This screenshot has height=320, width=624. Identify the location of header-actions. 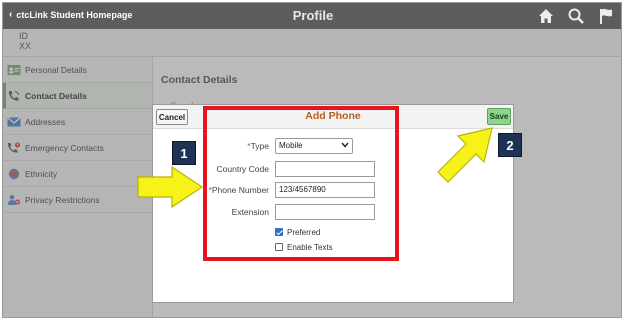
(576, 16).